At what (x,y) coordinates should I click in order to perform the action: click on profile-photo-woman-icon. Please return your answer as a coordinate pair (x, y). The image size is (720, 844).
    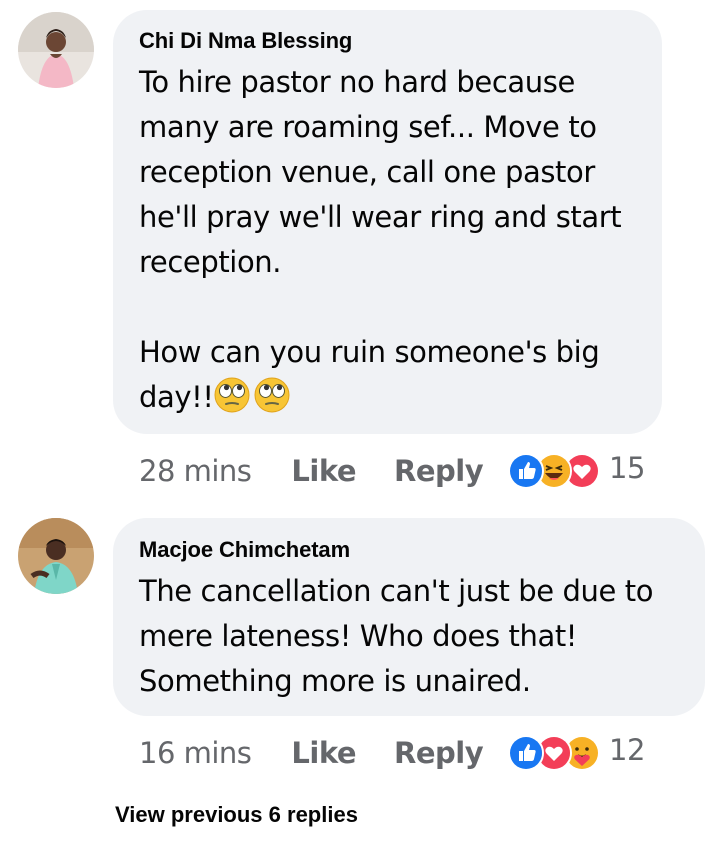
    Looking at the image, I should click on (56, 50).